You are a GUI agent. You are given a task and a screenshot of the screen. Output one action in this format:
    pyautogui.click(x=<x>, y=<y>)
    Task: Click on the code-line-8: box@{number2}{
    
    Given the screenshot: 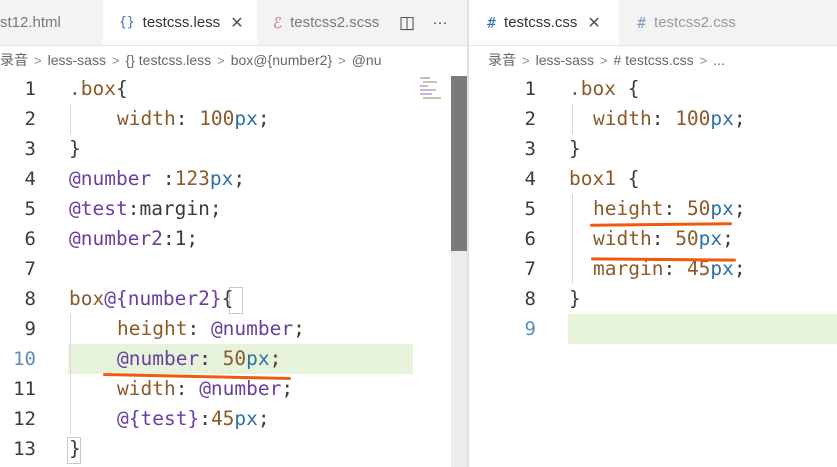 What is the action you would take?
    pyautogui.click(x=151, y=299)
    